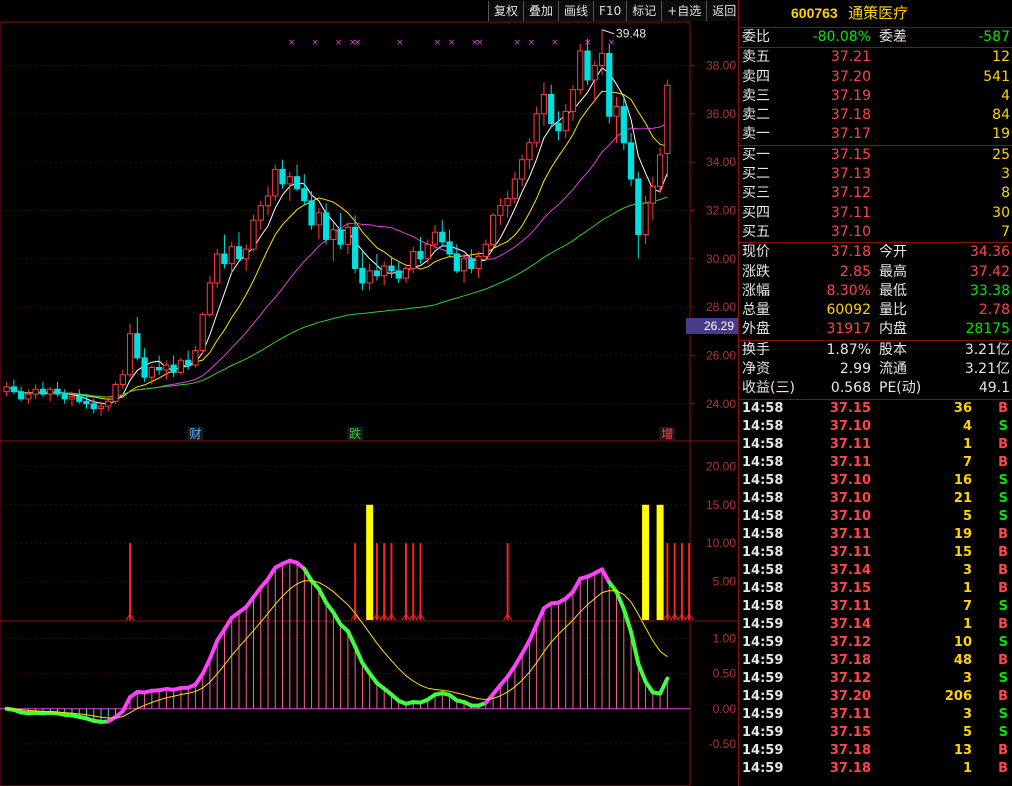 This screenshot has width=1012, height=786. Describe the element at coordinates (875, 252) in the screenshot. I see `stat-row: 现价 37.18 今开 34.36` at that location.